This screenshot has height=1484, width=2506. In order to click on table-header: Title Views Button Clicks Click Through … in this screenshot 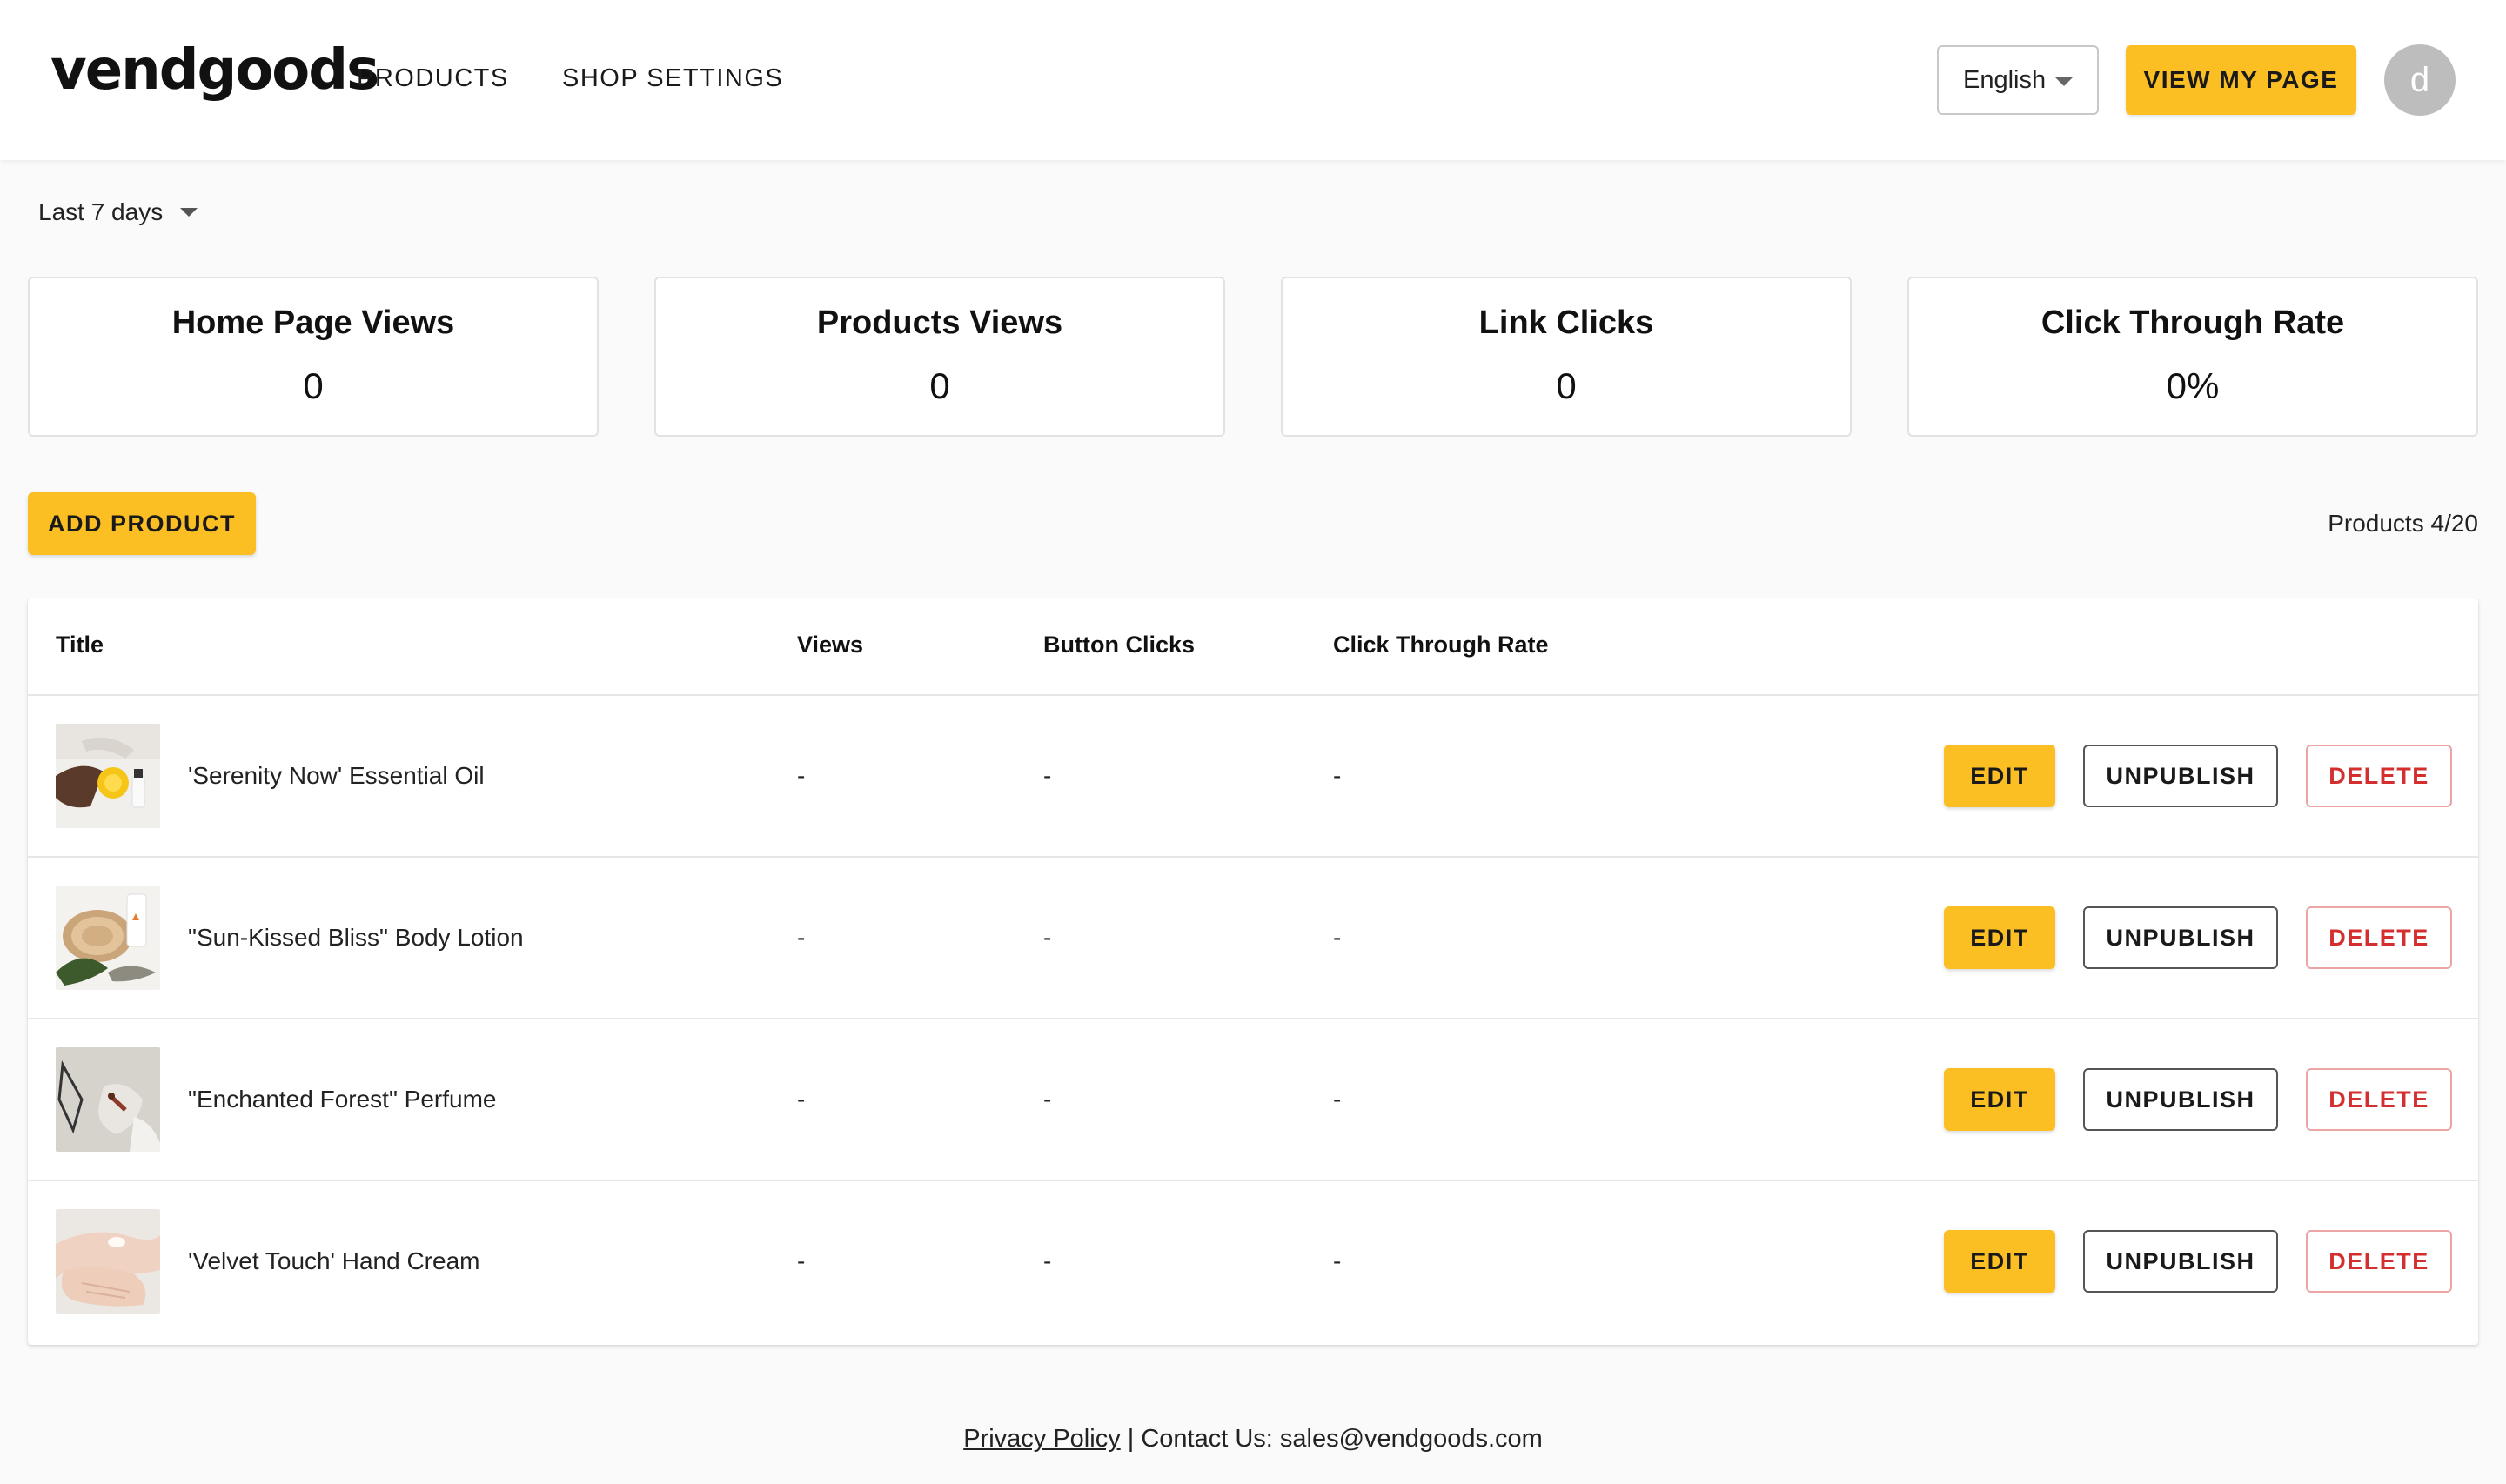, I will do `click(1253, 647)`.